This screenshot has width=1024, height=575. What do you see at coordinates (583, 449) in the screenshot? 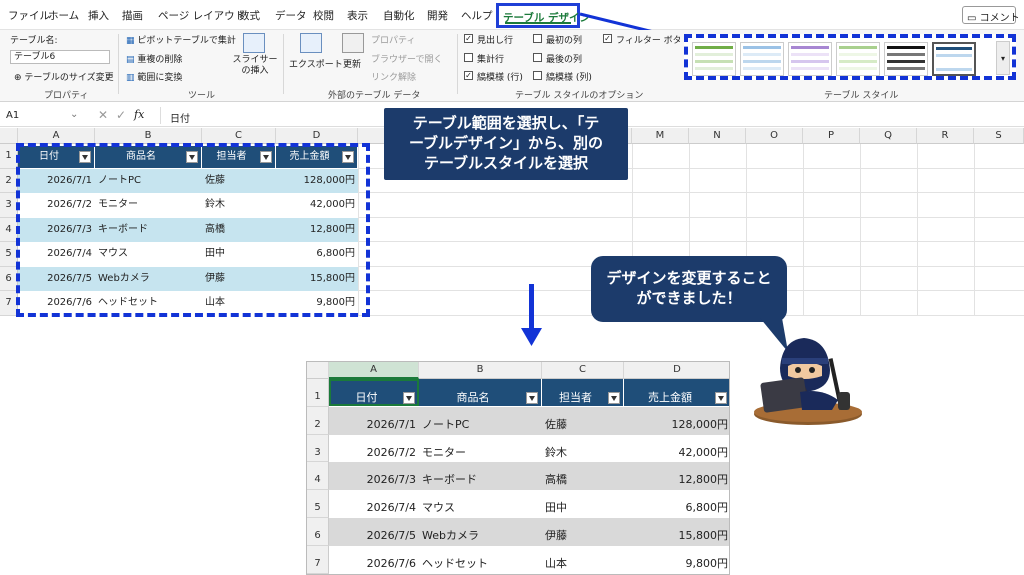
I see `table-cell: 鈴木` at bounding box center [583, 449].